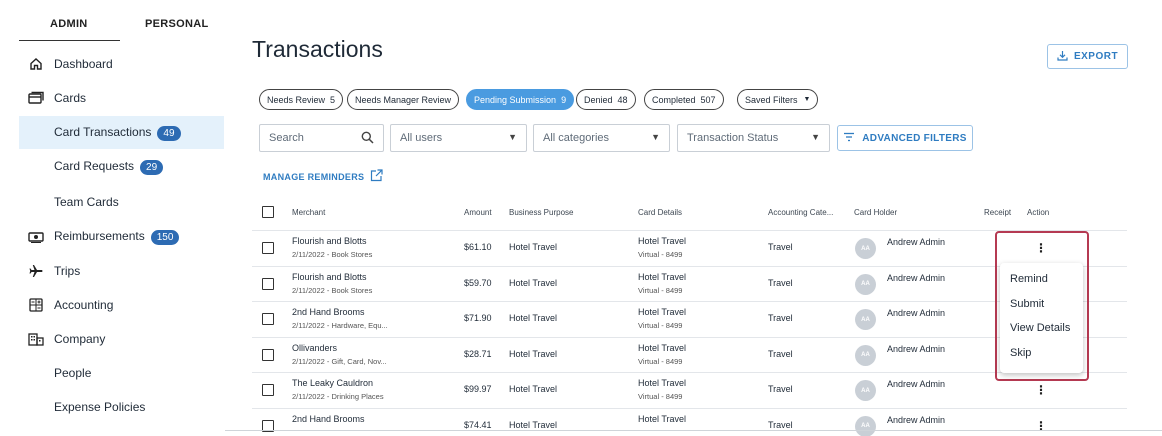  Describe the element at coordinates (849, 138) in the screenshot. I see `filter-lines-icon` at that location.